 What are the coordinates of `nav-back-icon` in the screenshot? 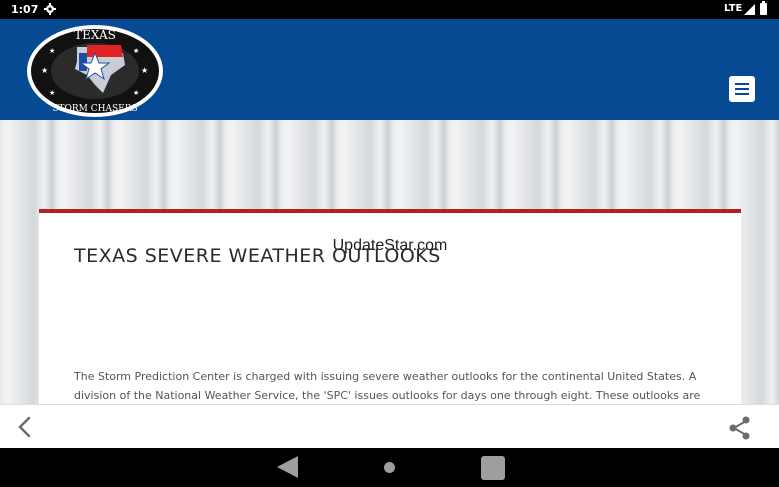 It's located at (287, 467).